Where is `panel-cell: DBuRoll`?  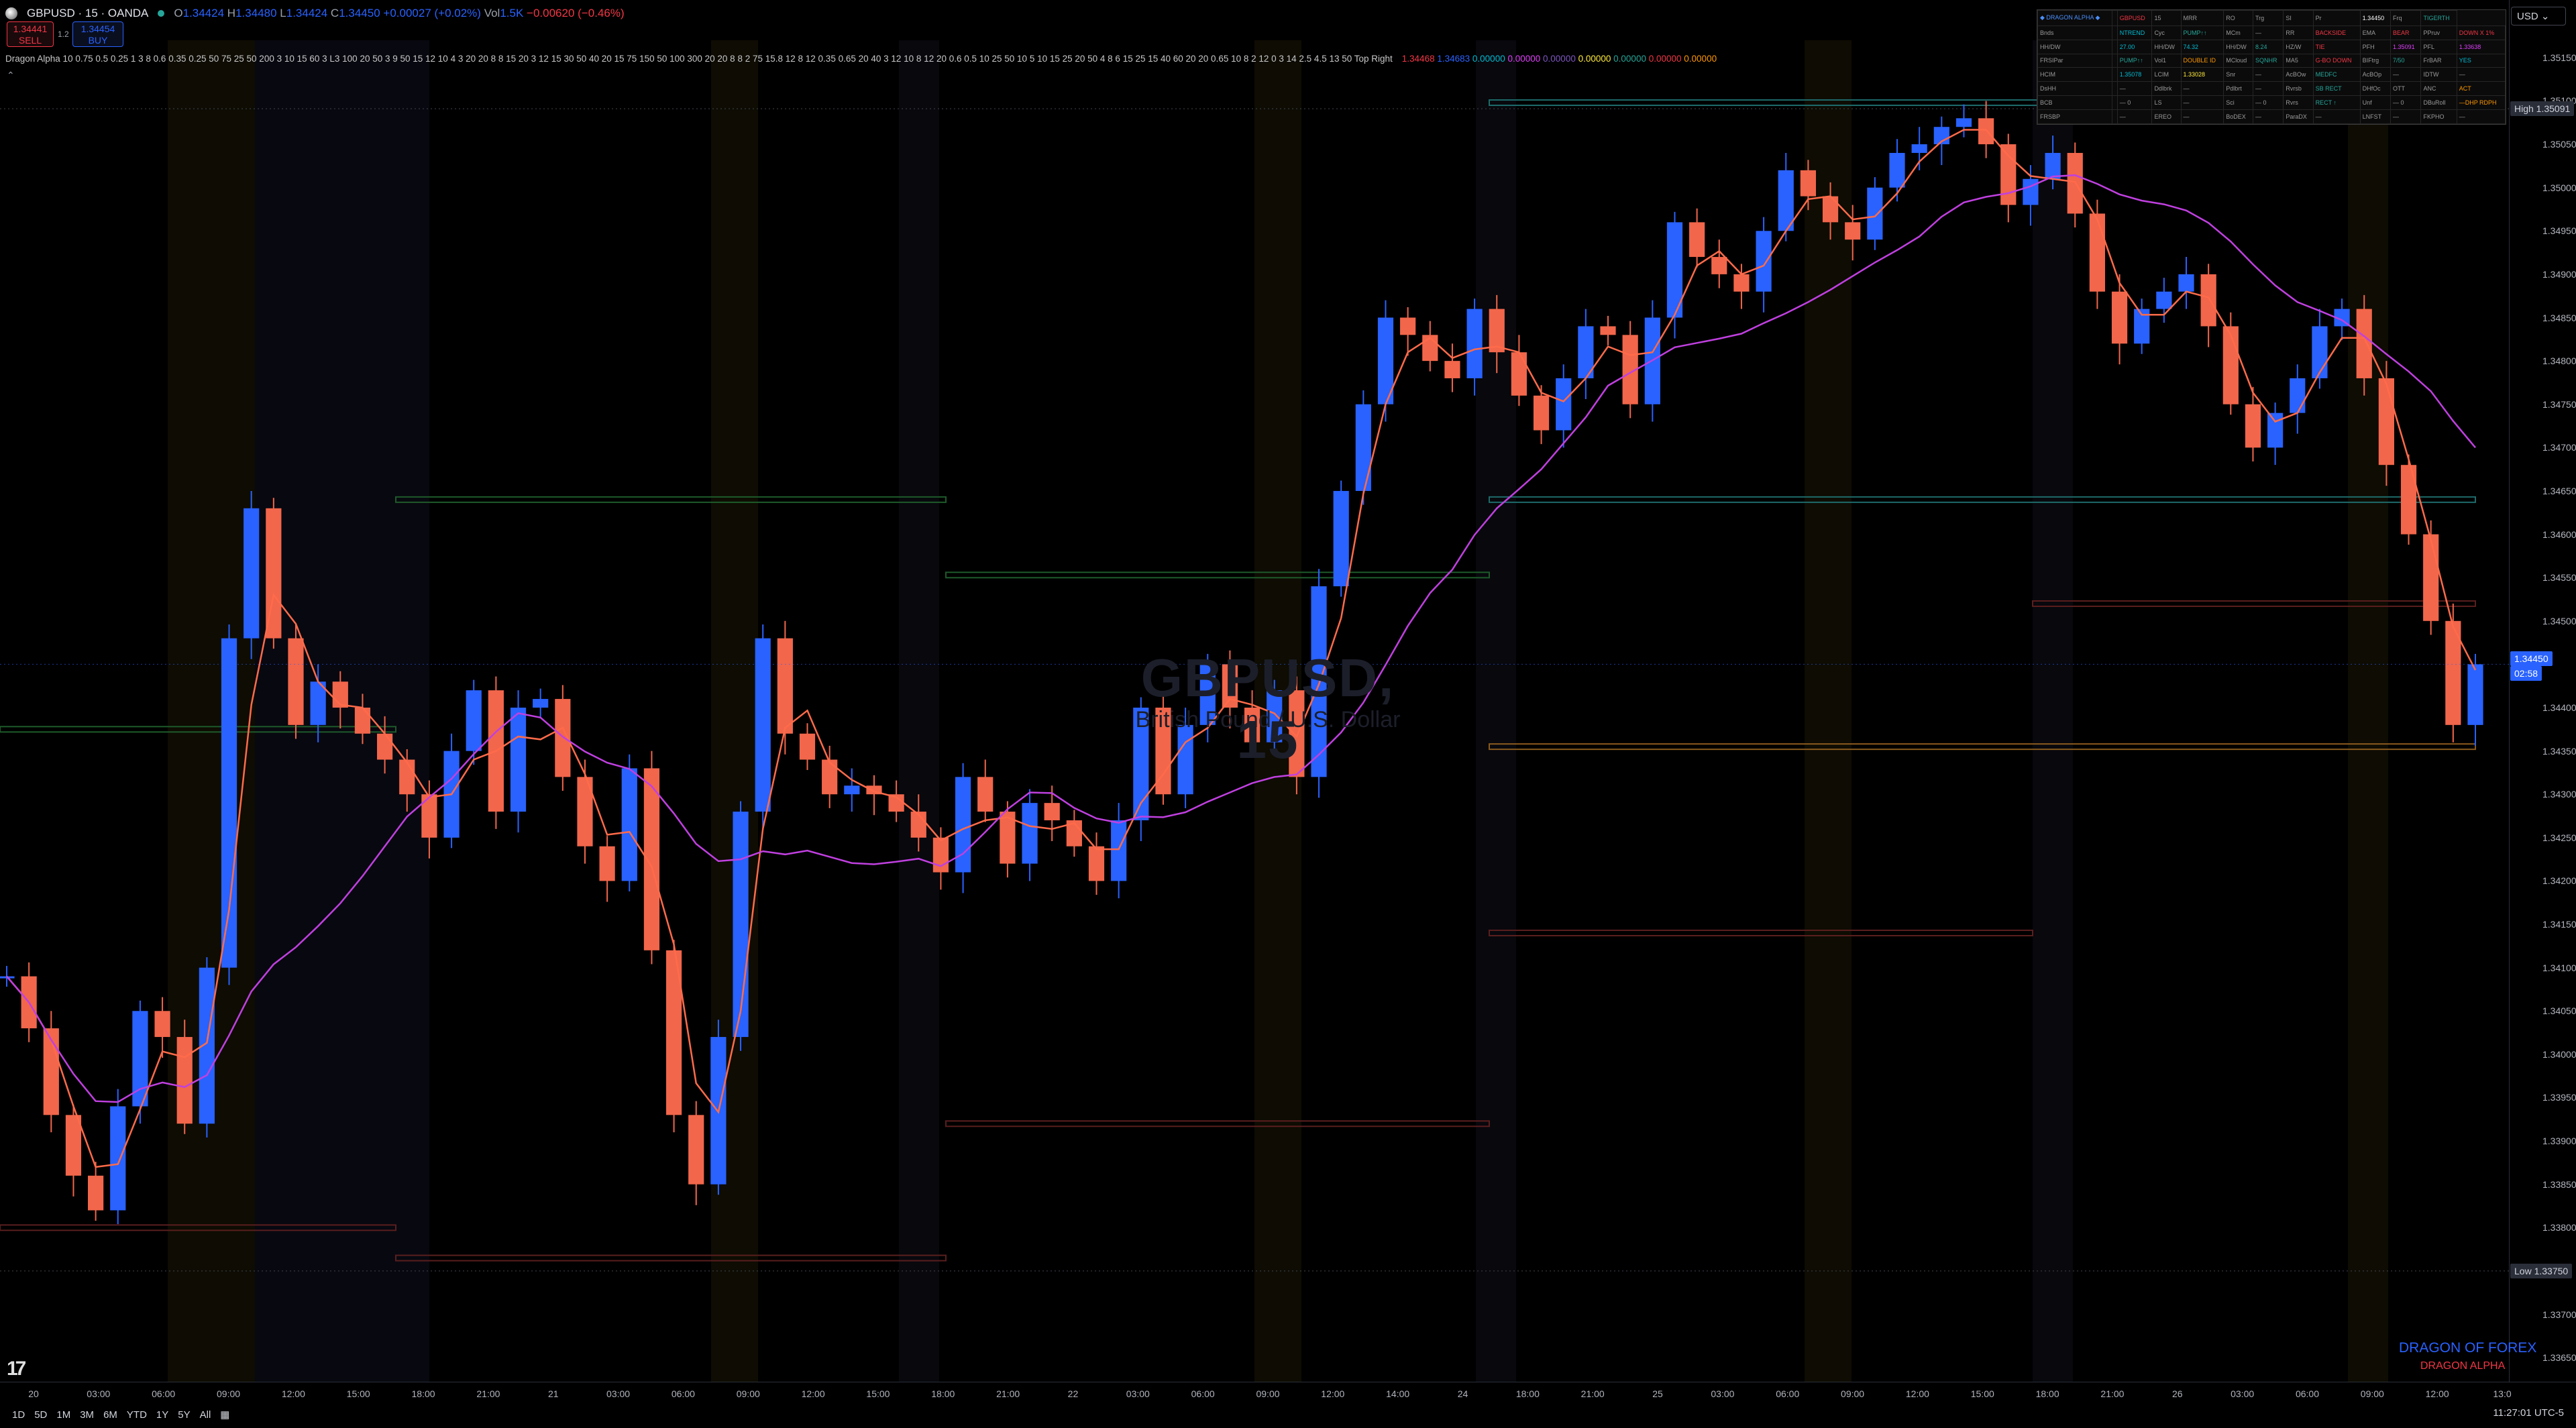 panel-cell: DBuRoll is located at coordinates (2438, 103).